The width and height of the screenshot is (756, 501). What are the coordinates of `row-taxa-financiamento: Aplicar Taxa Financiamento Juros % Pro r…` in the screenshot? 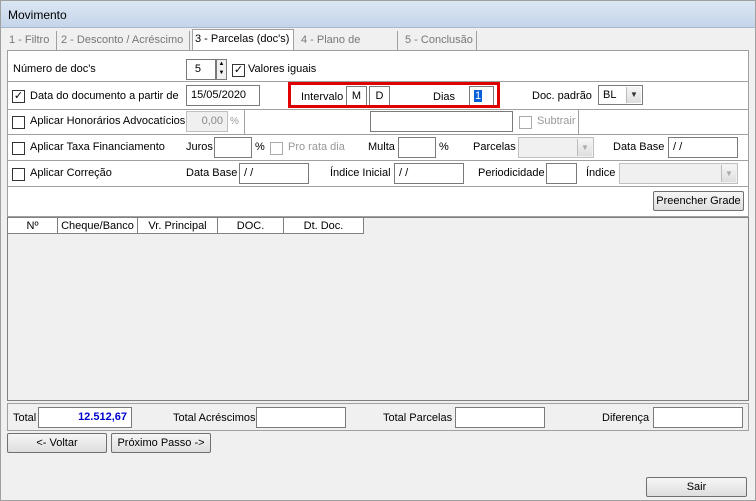 It's located at (378, 148).